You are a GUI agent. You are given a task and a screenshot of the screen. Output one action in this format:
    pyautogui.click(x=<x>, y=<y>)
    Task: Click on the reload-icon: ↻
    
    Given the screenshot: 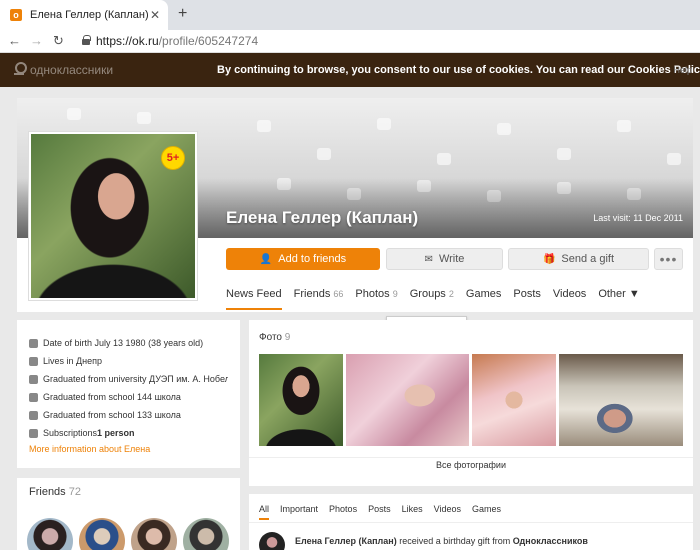 What is the action you would take?
    pyautogui.click(x=58, y=41)
    